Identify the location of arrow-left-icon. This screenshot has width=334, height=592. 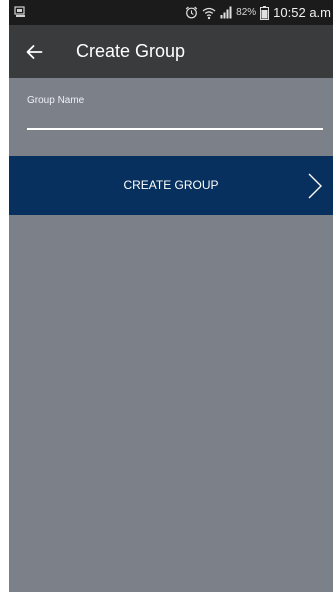
(34, 52).